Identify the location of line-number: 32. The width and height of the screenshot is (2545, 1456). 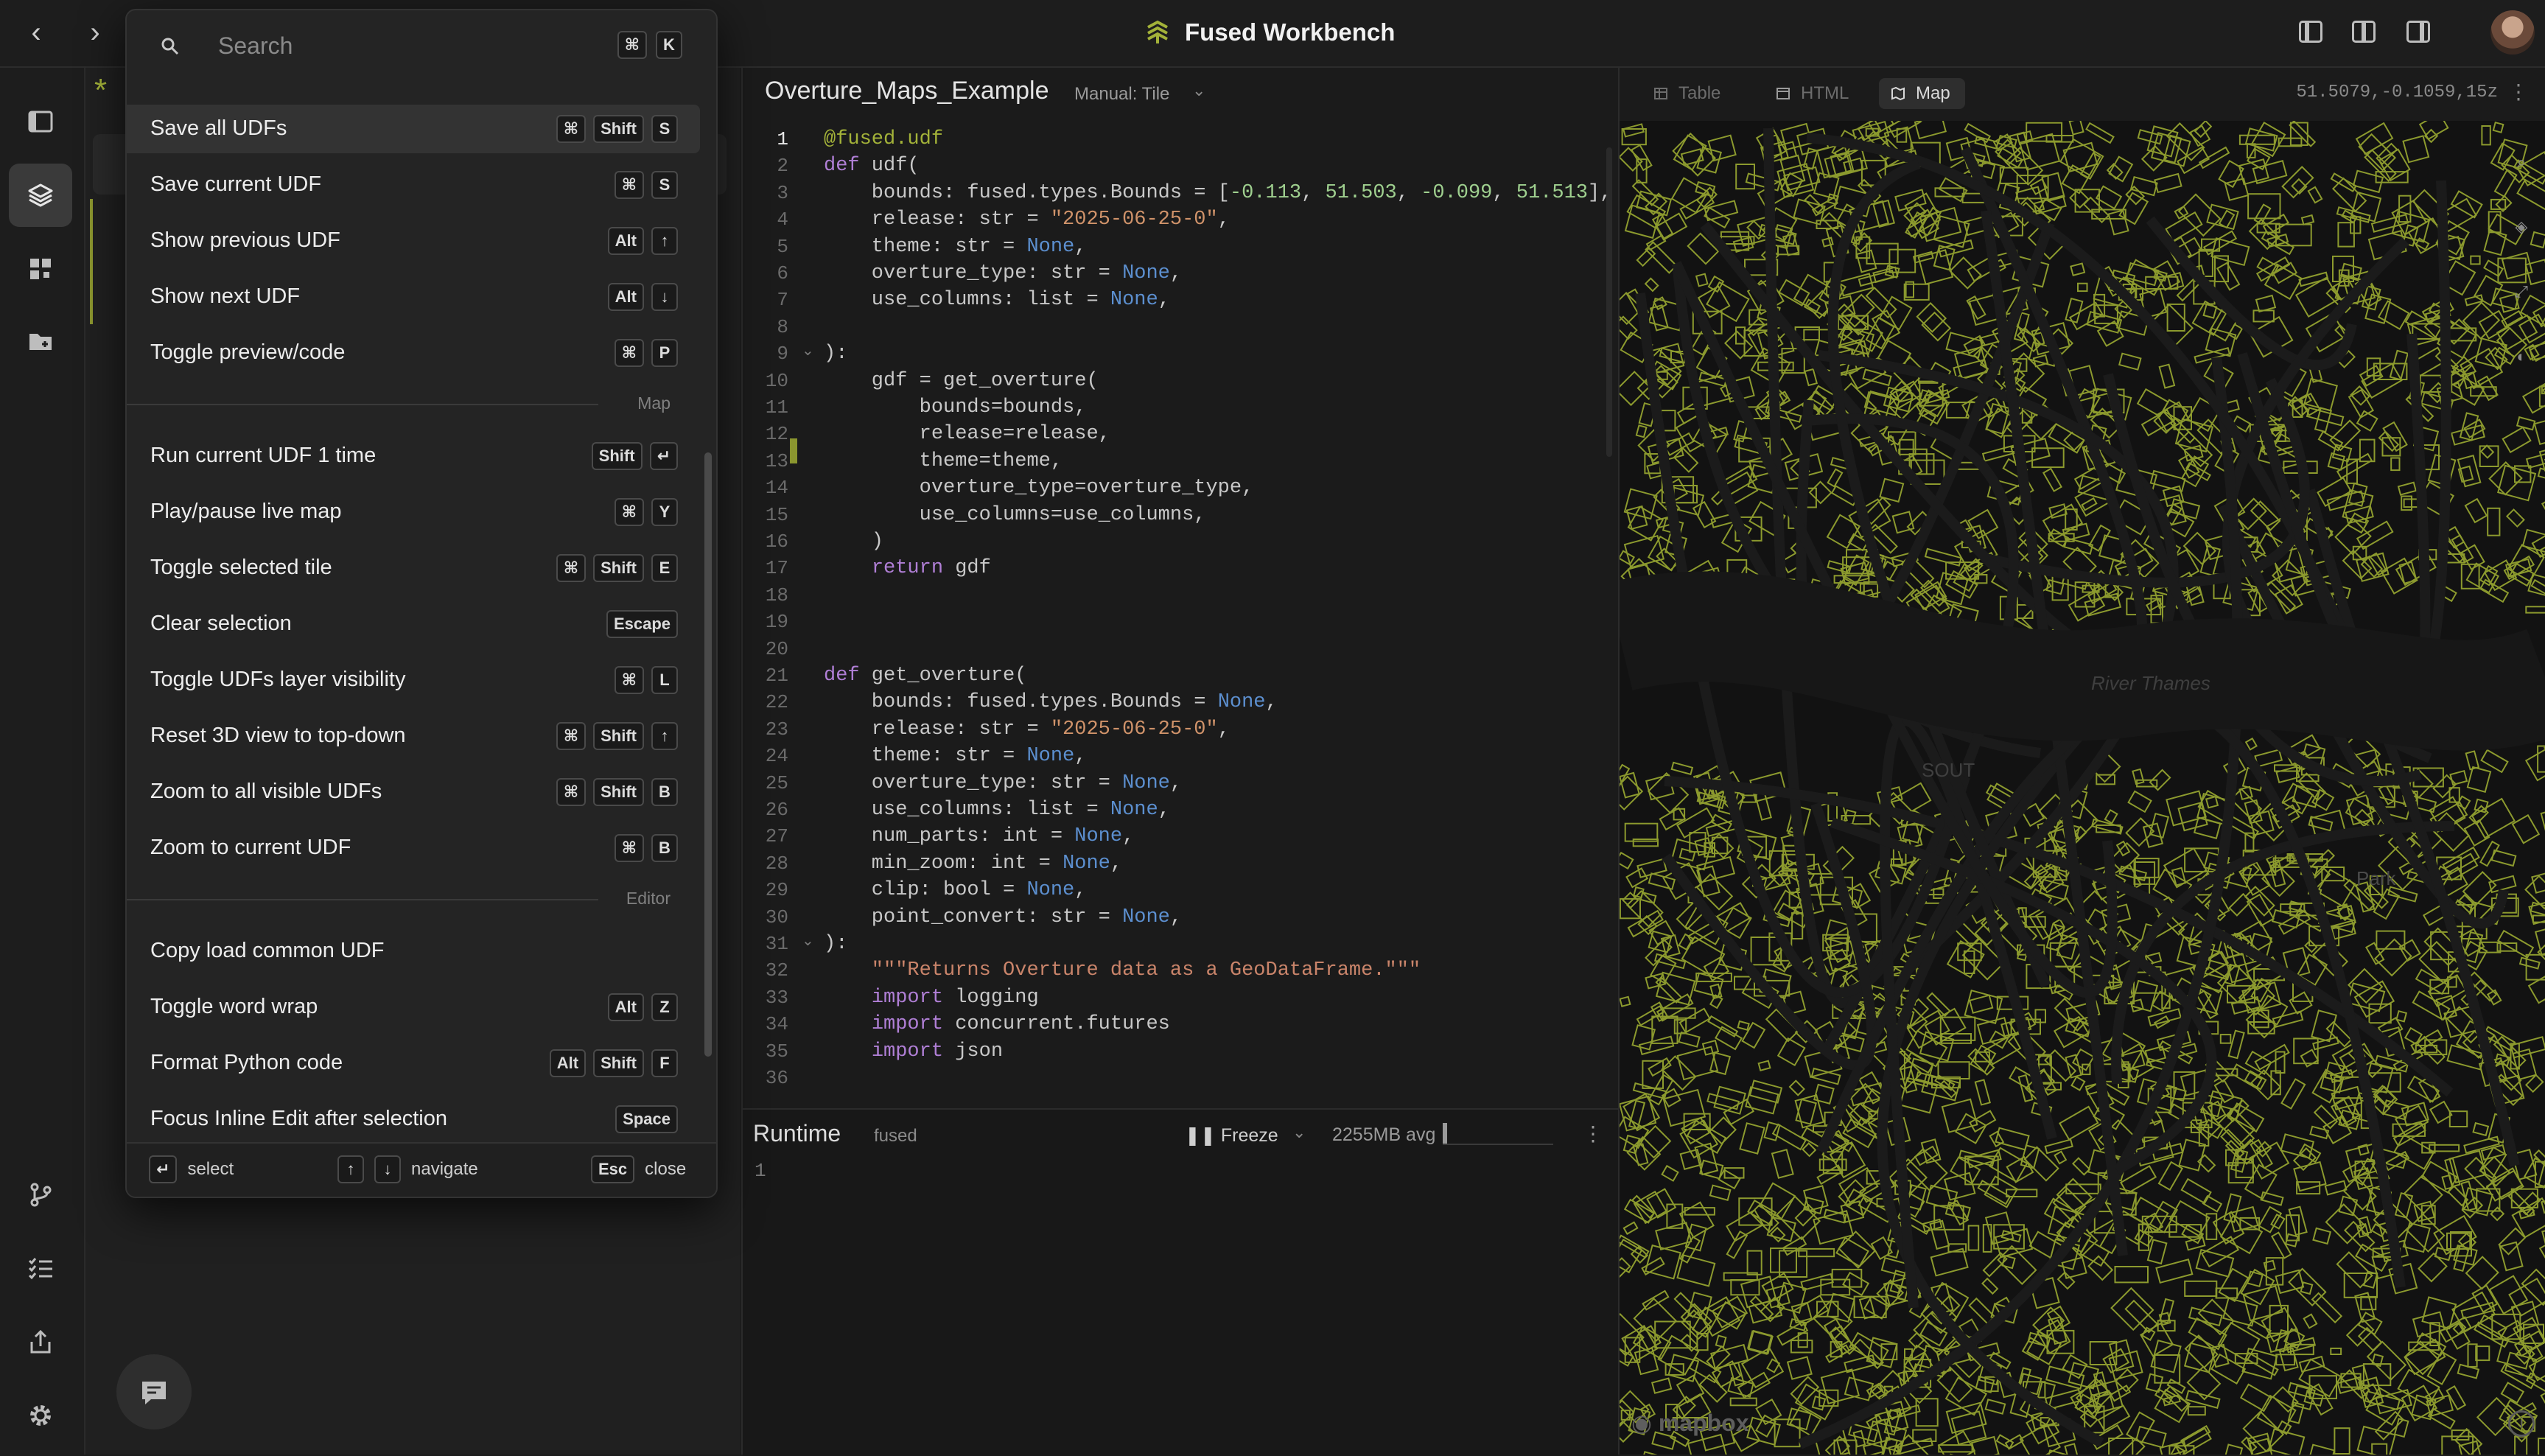
(770, 970).